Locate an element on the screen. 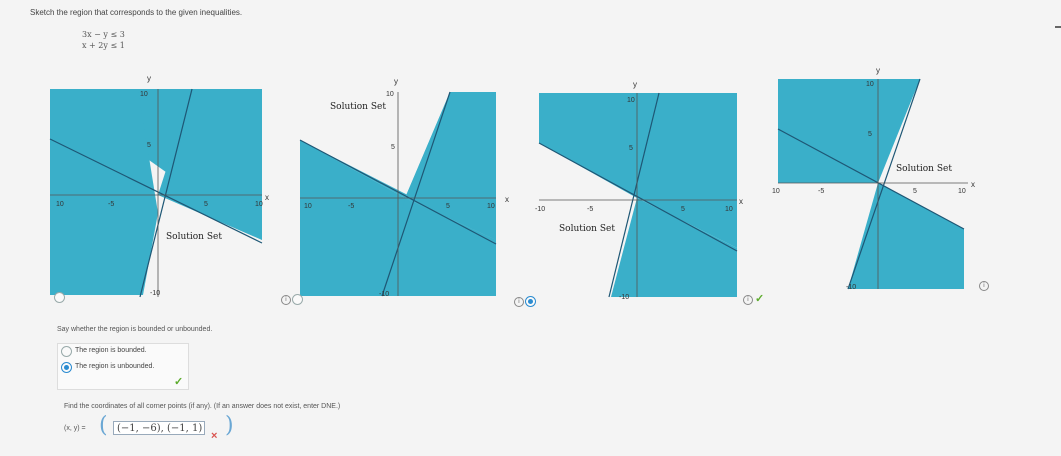  graph-1-svg: y x 10 -5 5 10 10 5 -10 Solution Set is located at coordinates (159, 186).